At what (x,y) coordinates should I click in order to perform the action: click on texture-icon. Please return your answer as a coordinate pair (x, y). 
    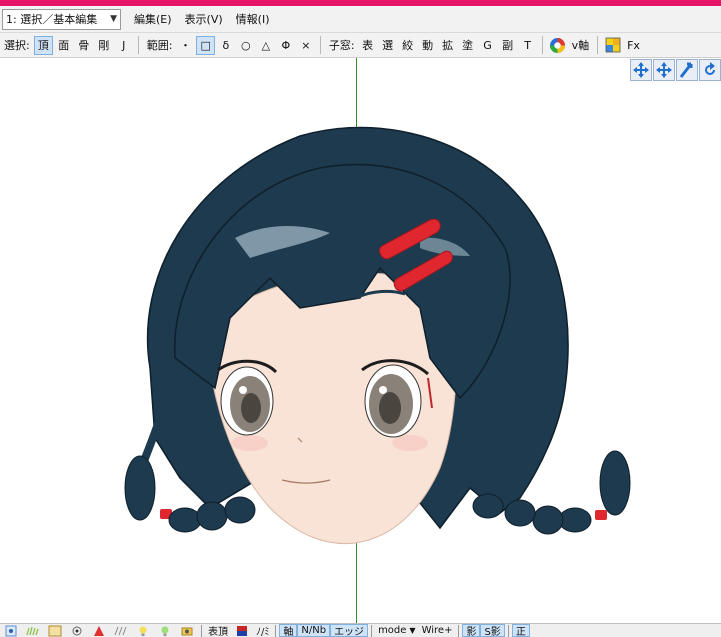
    Looking at the image, I should click on (55, 630).